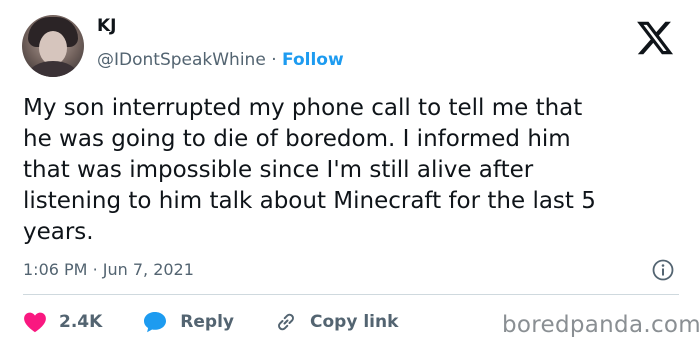 The width and height of the screenshot is (700, 348). I want to click on divider, so click(351, 294).